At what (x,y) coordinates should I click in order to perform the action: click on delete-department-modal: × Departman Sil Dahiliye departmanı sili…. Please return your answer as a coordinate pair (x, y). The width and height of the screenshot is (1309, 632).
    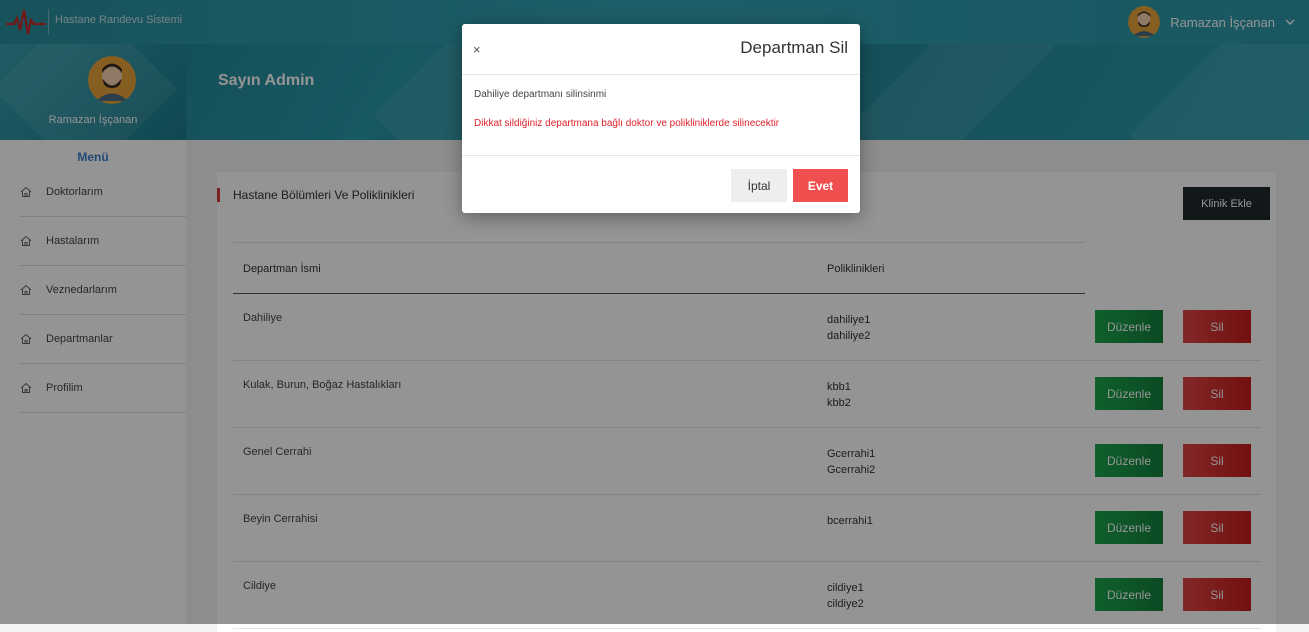
    Looking at the image, I should click on (661, 118).